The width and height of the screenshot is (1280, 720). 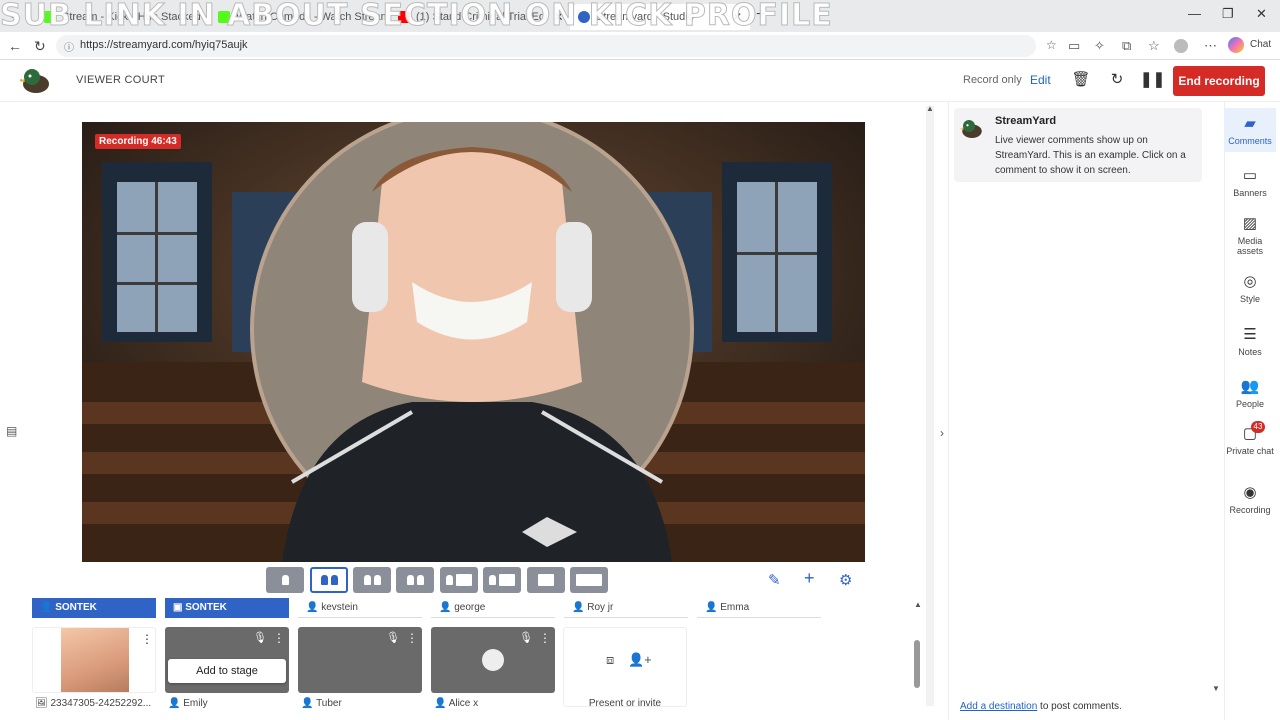 I want to click on trash-icon: 🗑, so click(x=1081, y=81).